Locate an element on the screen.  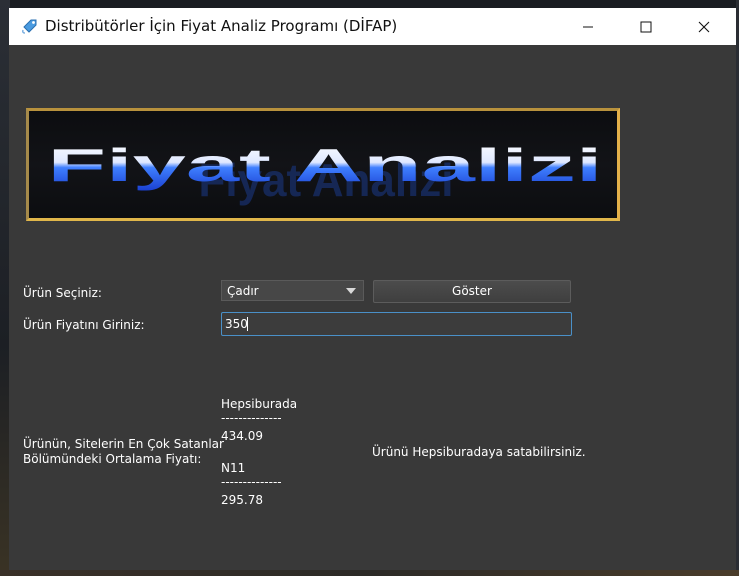
show-button: Göster is located at coordinates (472, 291).